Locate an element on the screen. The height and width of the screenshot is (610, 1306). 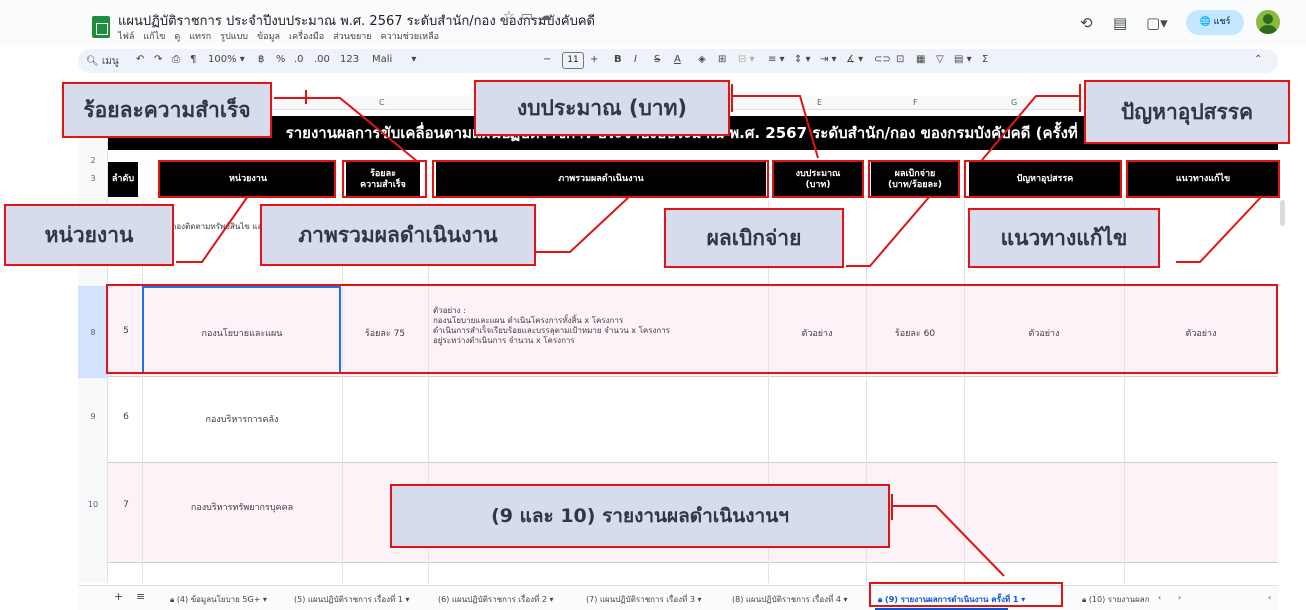
fill-color-icon: ◈ is located at coordinates (702, 59).